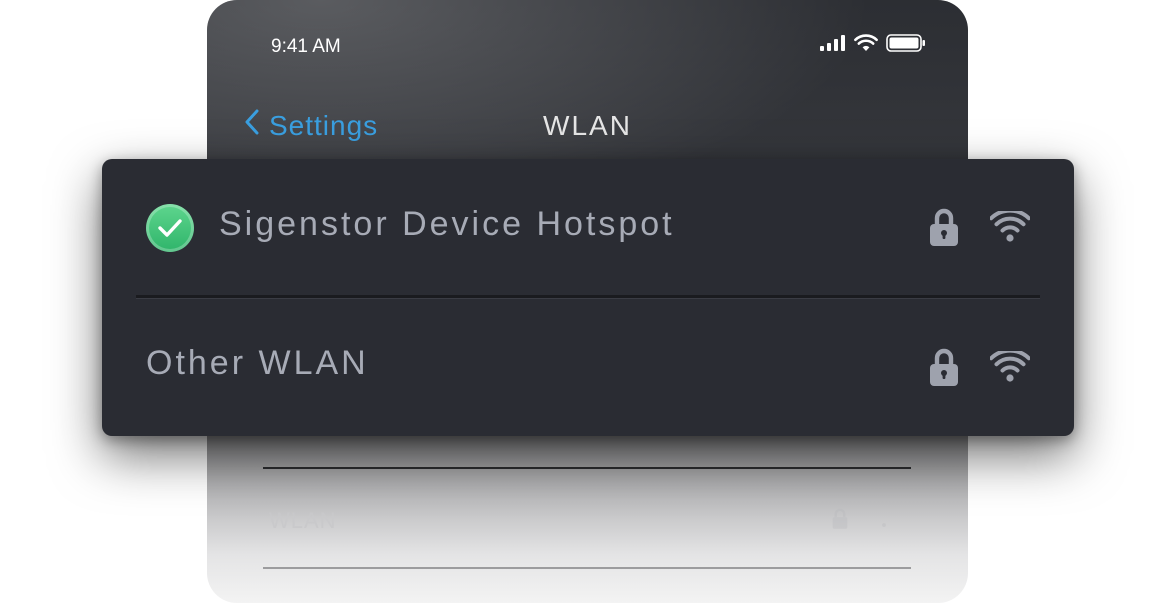 This screenshot has width=1170, height=603. What do you see at coordinates (833, 45) in the screenshot?
I see `cellular-signal-icon` at bounding box center [833, 45].